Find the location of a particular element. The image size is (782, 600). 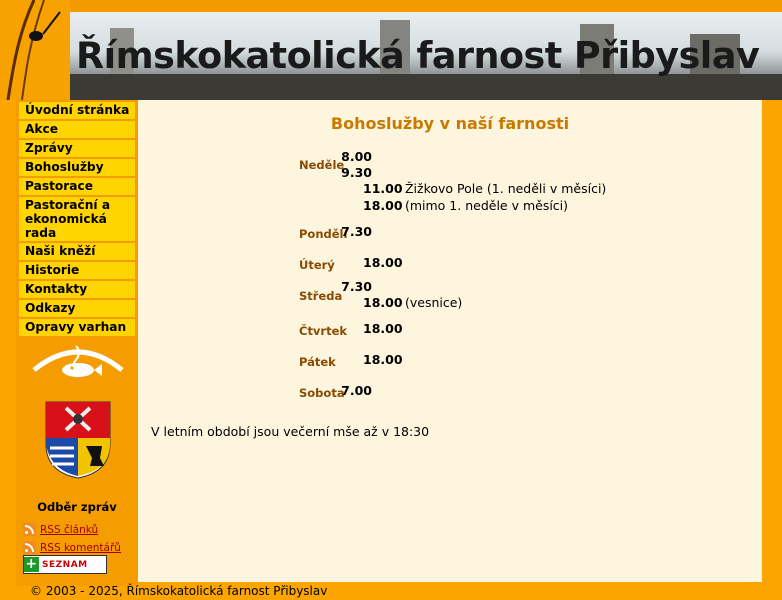

menu-item-priests: Naši kněží is located at coordinates (77, 251).